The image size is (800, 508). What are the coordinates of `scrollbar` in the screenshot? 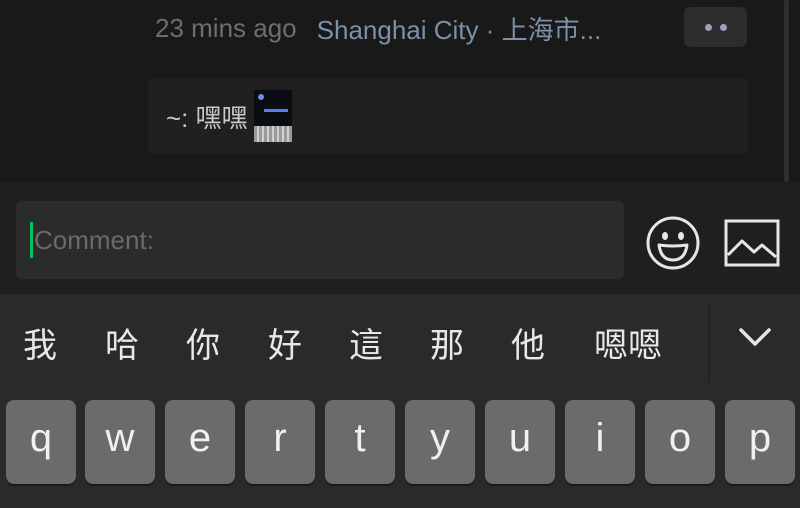 It's located at (786, 91).